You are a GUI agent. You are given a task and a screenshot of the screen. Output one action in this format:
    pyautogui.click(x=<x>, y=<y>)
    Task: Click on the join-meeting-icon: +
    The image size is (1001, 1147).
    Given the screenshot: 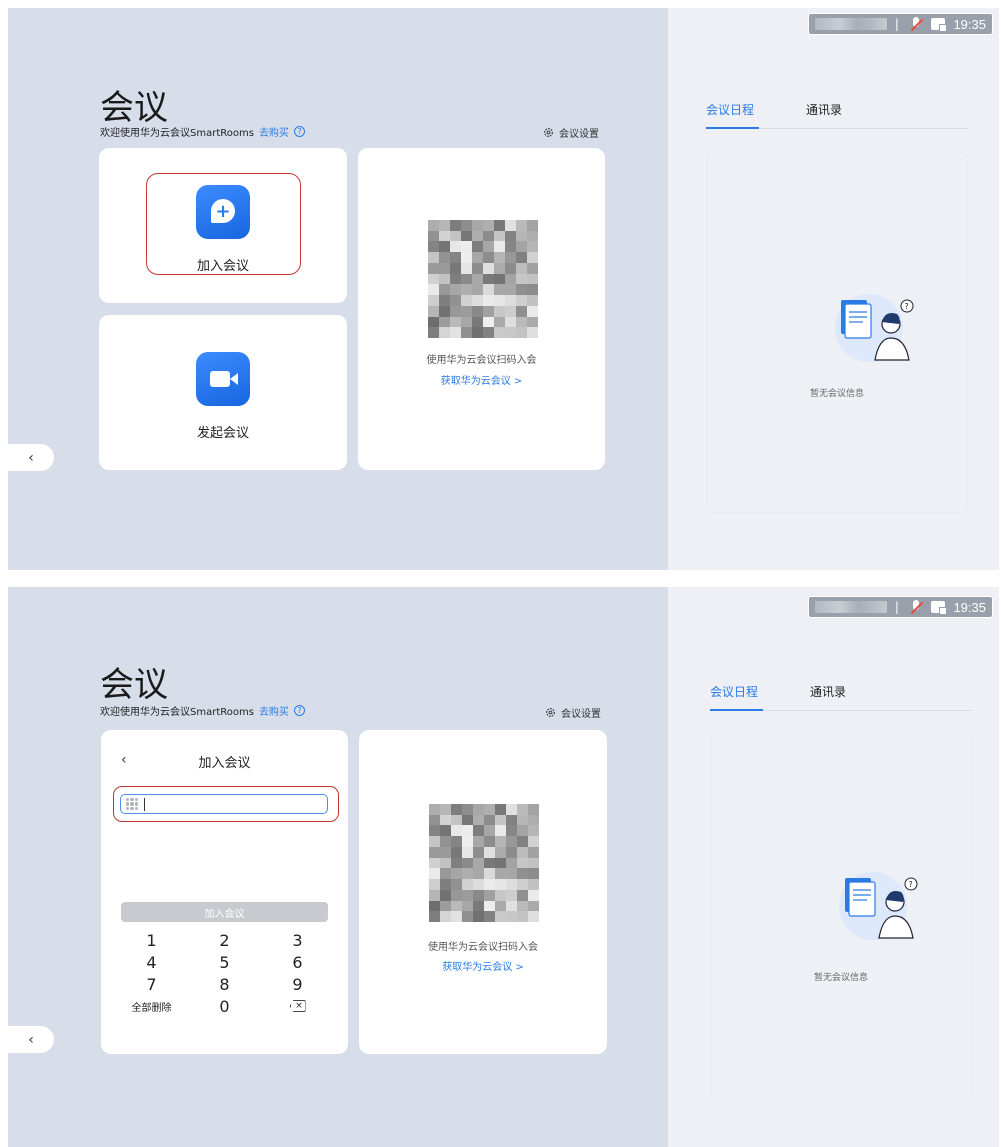 What is the action you would take?
    pyautogui.click(x=223, y=212)
    